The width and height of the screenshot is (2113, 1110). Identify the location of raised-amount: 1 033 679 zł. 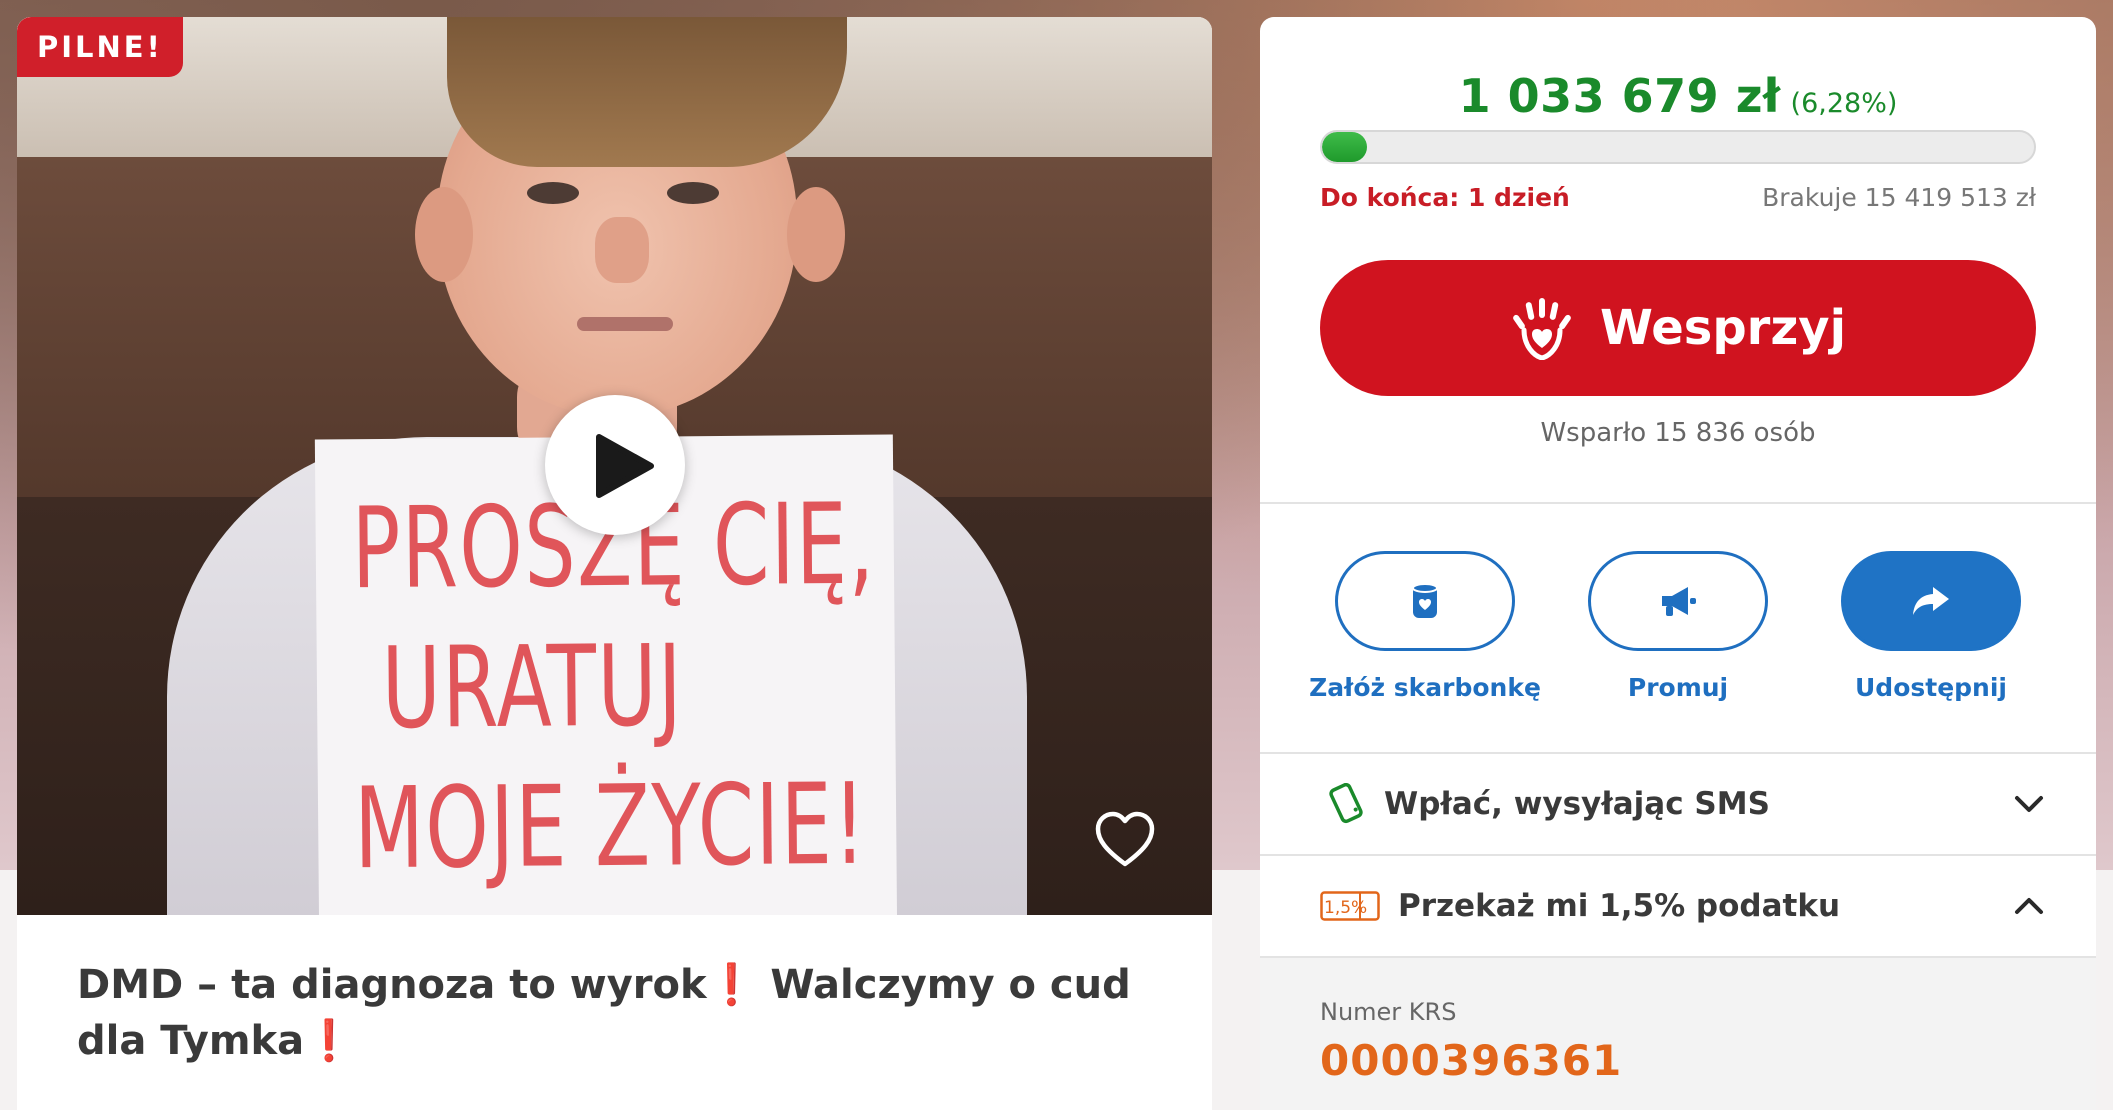
(1619, 96).